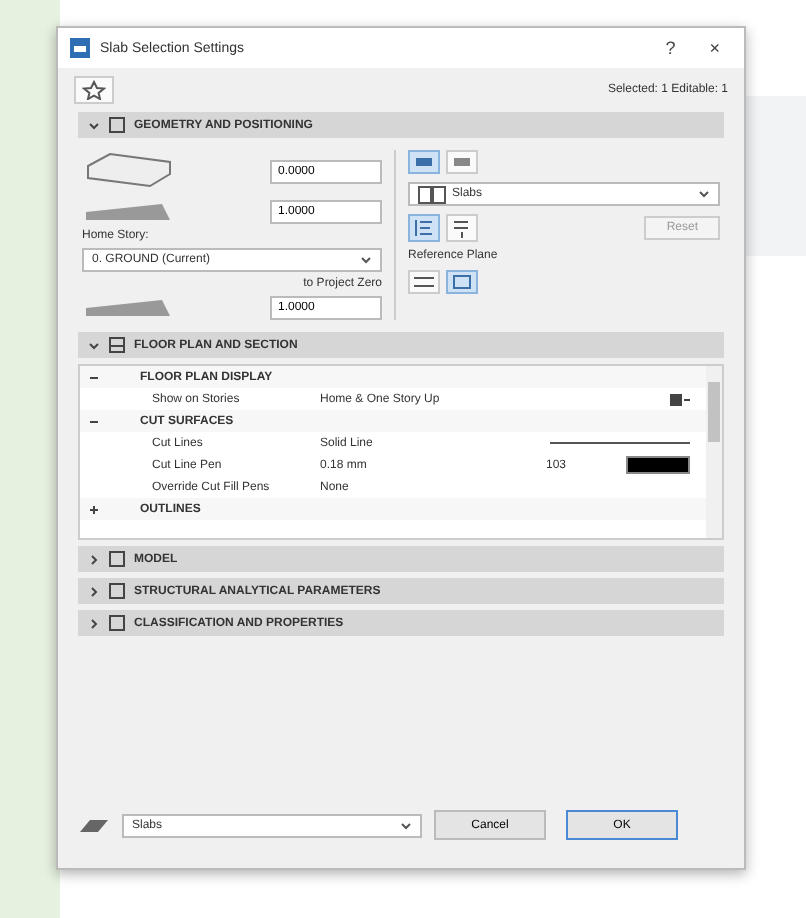  What do you see at coordinates (680, 399) in the screenshot?
I see `story-icon` at bounding box center [680, 399].